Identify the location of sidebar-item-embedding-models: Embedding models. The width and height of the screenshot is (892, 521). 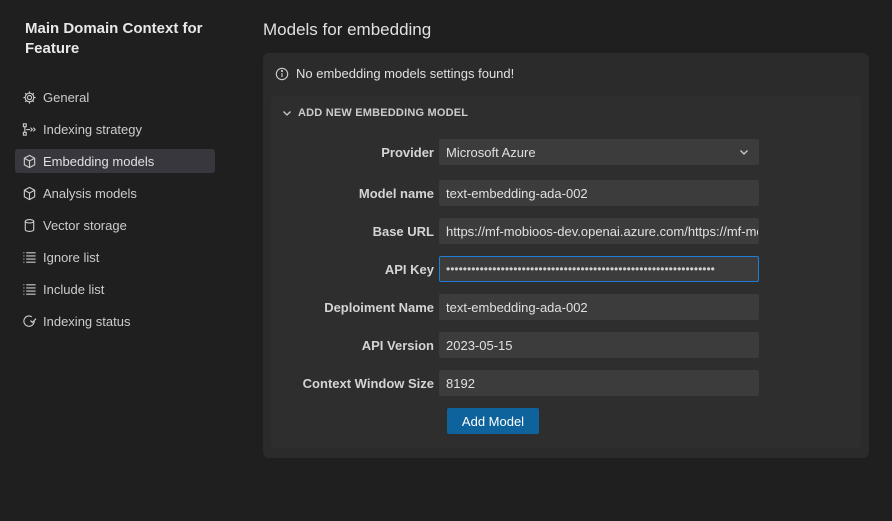
(115, 161).